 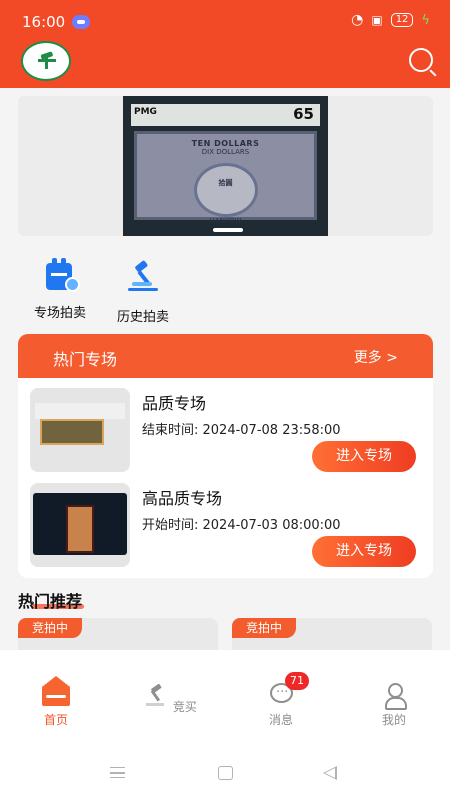 I want to click on message-count-badge: 71, so click(x=297, y=681).